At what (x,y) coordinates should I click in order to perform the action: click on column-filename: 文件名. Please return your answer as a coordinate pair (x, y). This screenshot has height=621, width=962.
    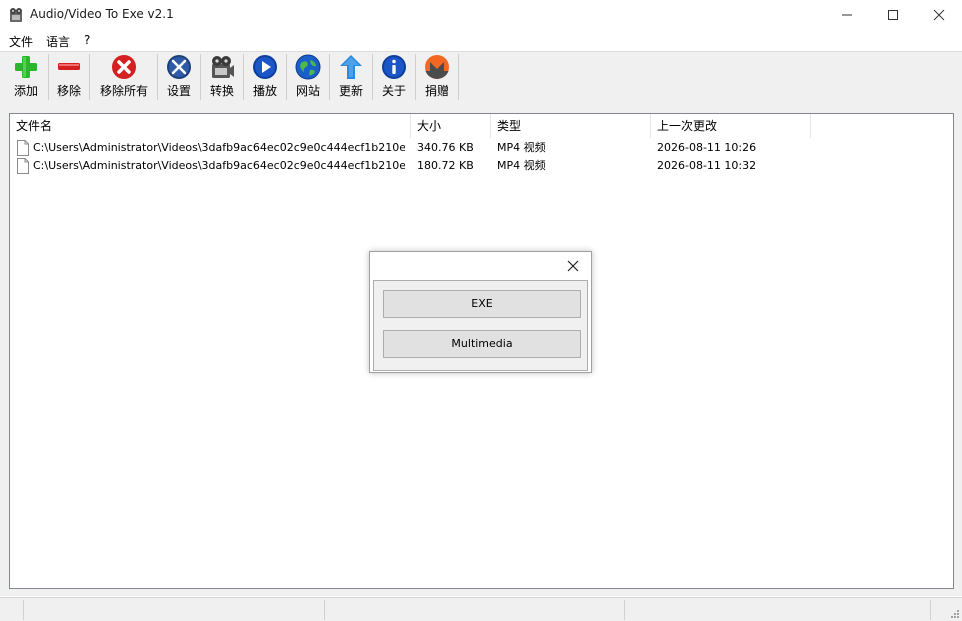
    Looking at the image, I should click on (210, 126).